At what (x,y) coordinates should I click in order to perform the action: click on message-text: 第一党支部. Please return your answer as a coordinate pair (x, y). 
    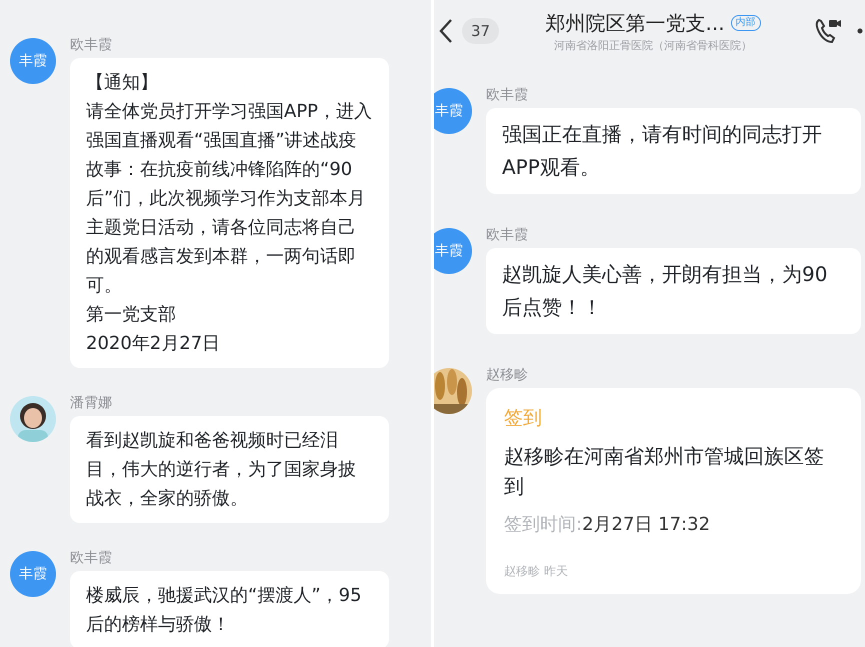
    Looking at the image, I should click on (131, 315).